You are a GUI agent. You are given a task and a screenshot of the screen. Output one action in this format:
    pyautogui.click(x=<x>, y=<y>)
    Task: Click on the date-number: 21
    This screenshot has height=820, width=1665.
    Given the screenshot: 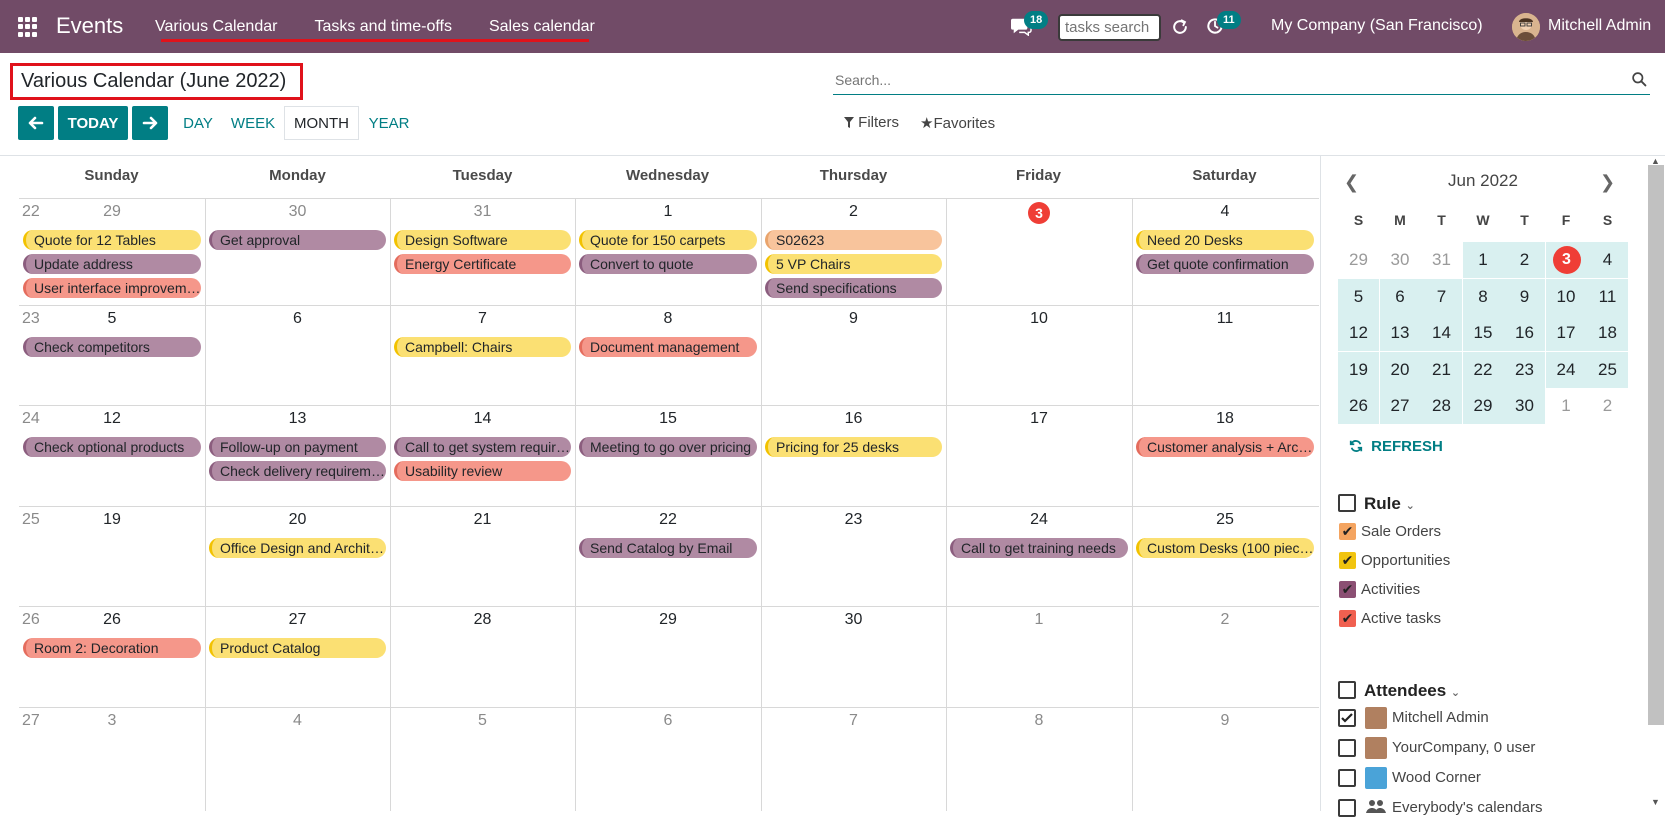 What is the action you would take?
    pyautogui.click(x=483, y=520)
    